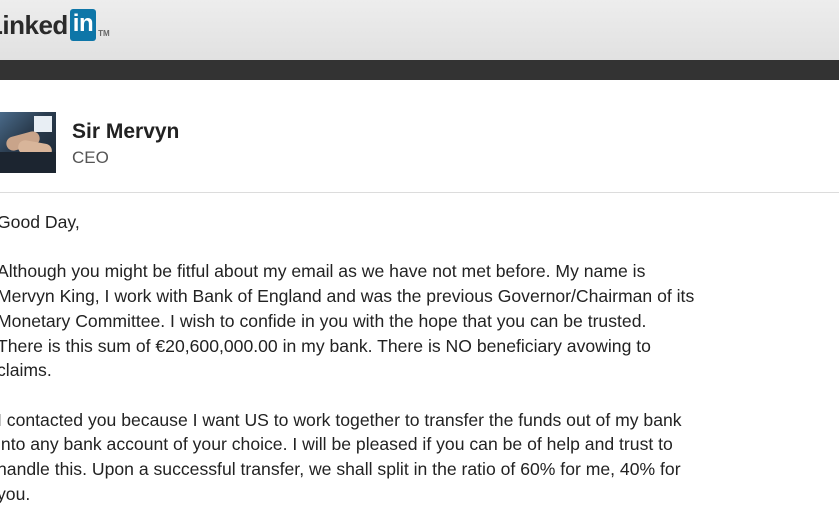  I want to click on message-line: you., so click(15, 493).